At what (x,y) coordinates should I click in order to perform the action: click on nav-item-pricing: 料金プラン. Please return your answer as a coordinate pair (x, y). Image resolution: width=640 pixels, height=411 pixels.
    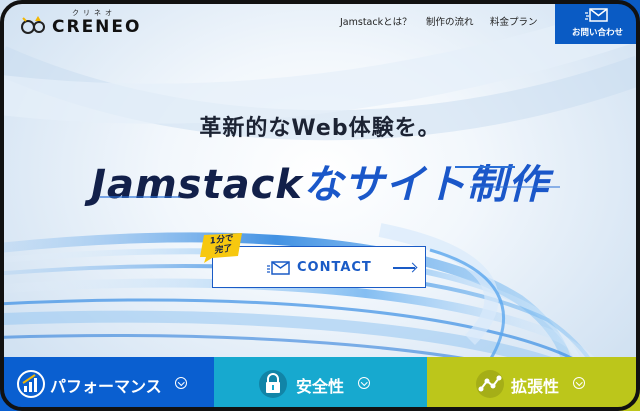
    Looking at the image, I should click on (514, 21).